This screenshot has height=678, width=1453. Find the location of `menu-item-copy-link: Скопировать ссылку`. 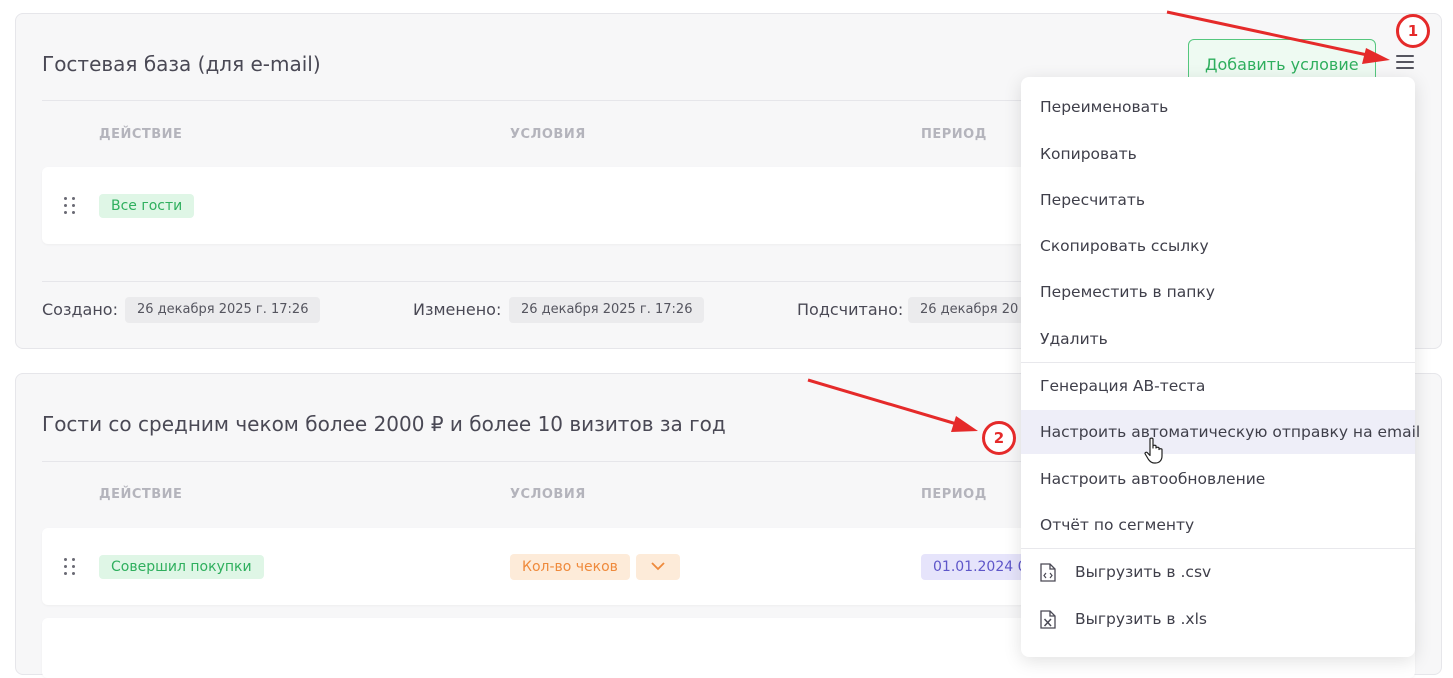

menu-item-copy-link: Скопировать ссылку is located at coordinates (1218, 246).